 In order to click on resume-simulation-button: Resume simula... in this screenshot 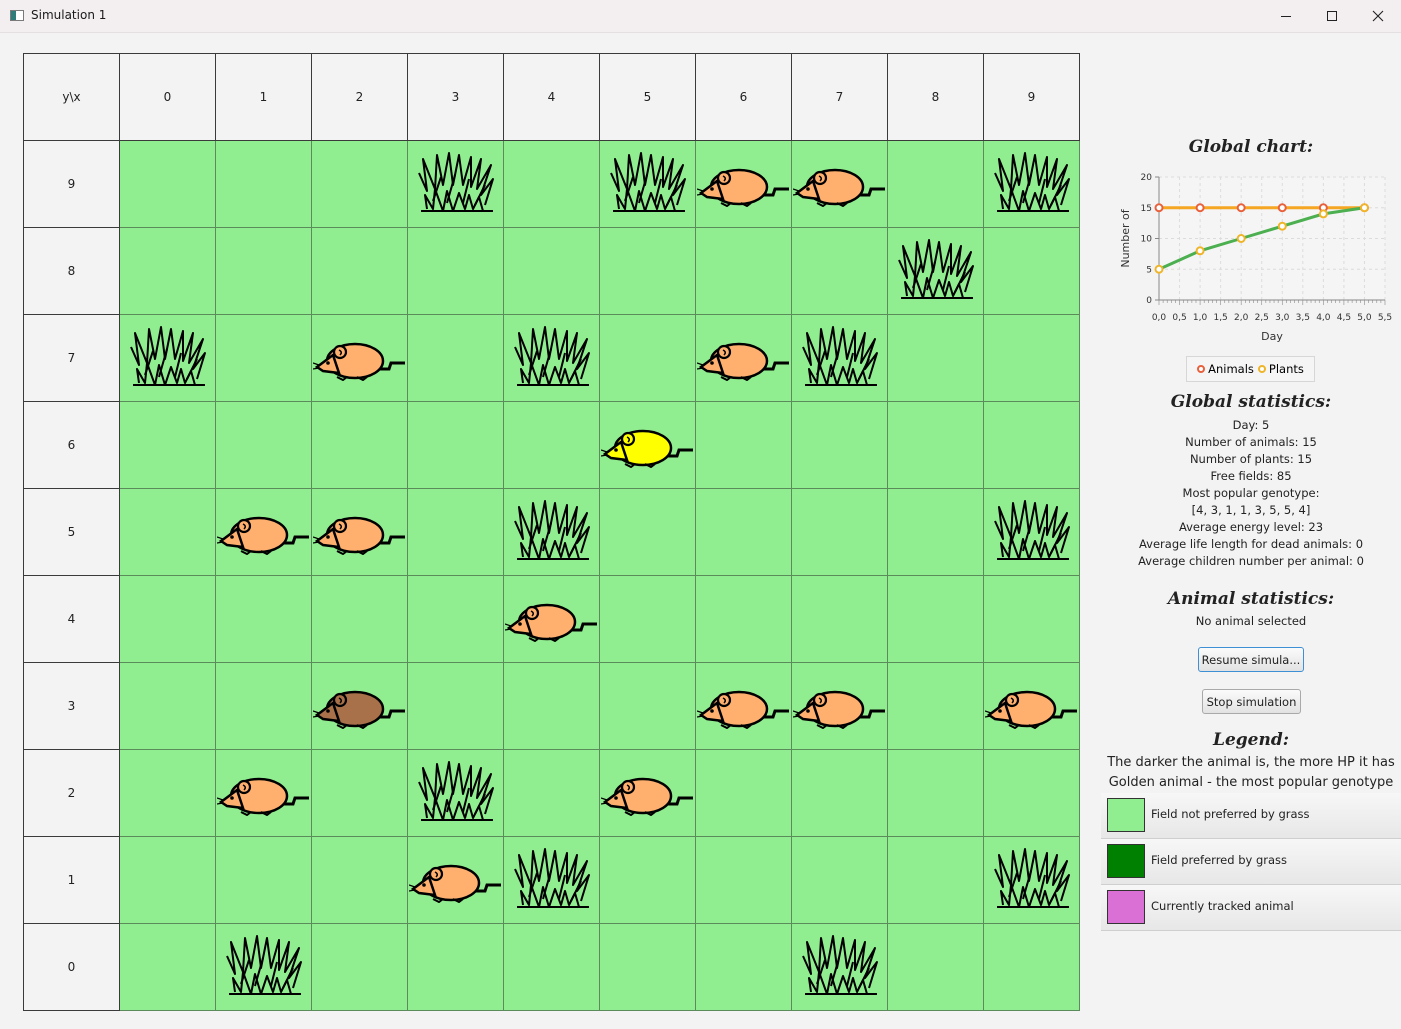, I will do `click(1251, 659)`.